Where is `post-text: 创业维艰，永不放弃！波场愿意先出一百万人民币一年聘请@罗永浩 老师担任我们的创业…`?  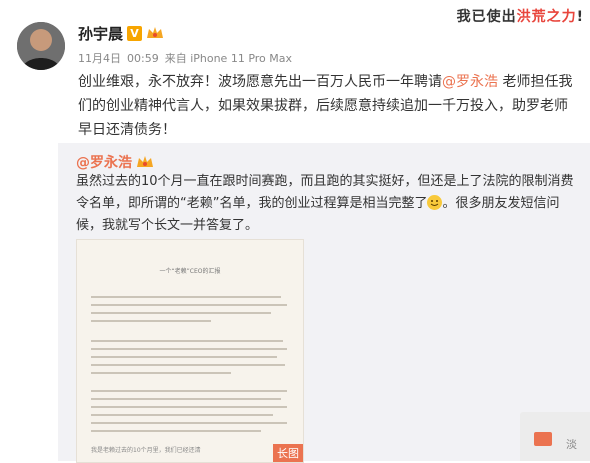
post-text: 创业维艰，永不放弃！波场愿意先出一百万人民币一年聘请@罗永浩 老师担任我们的创业… is located at coordinates (325, 106).